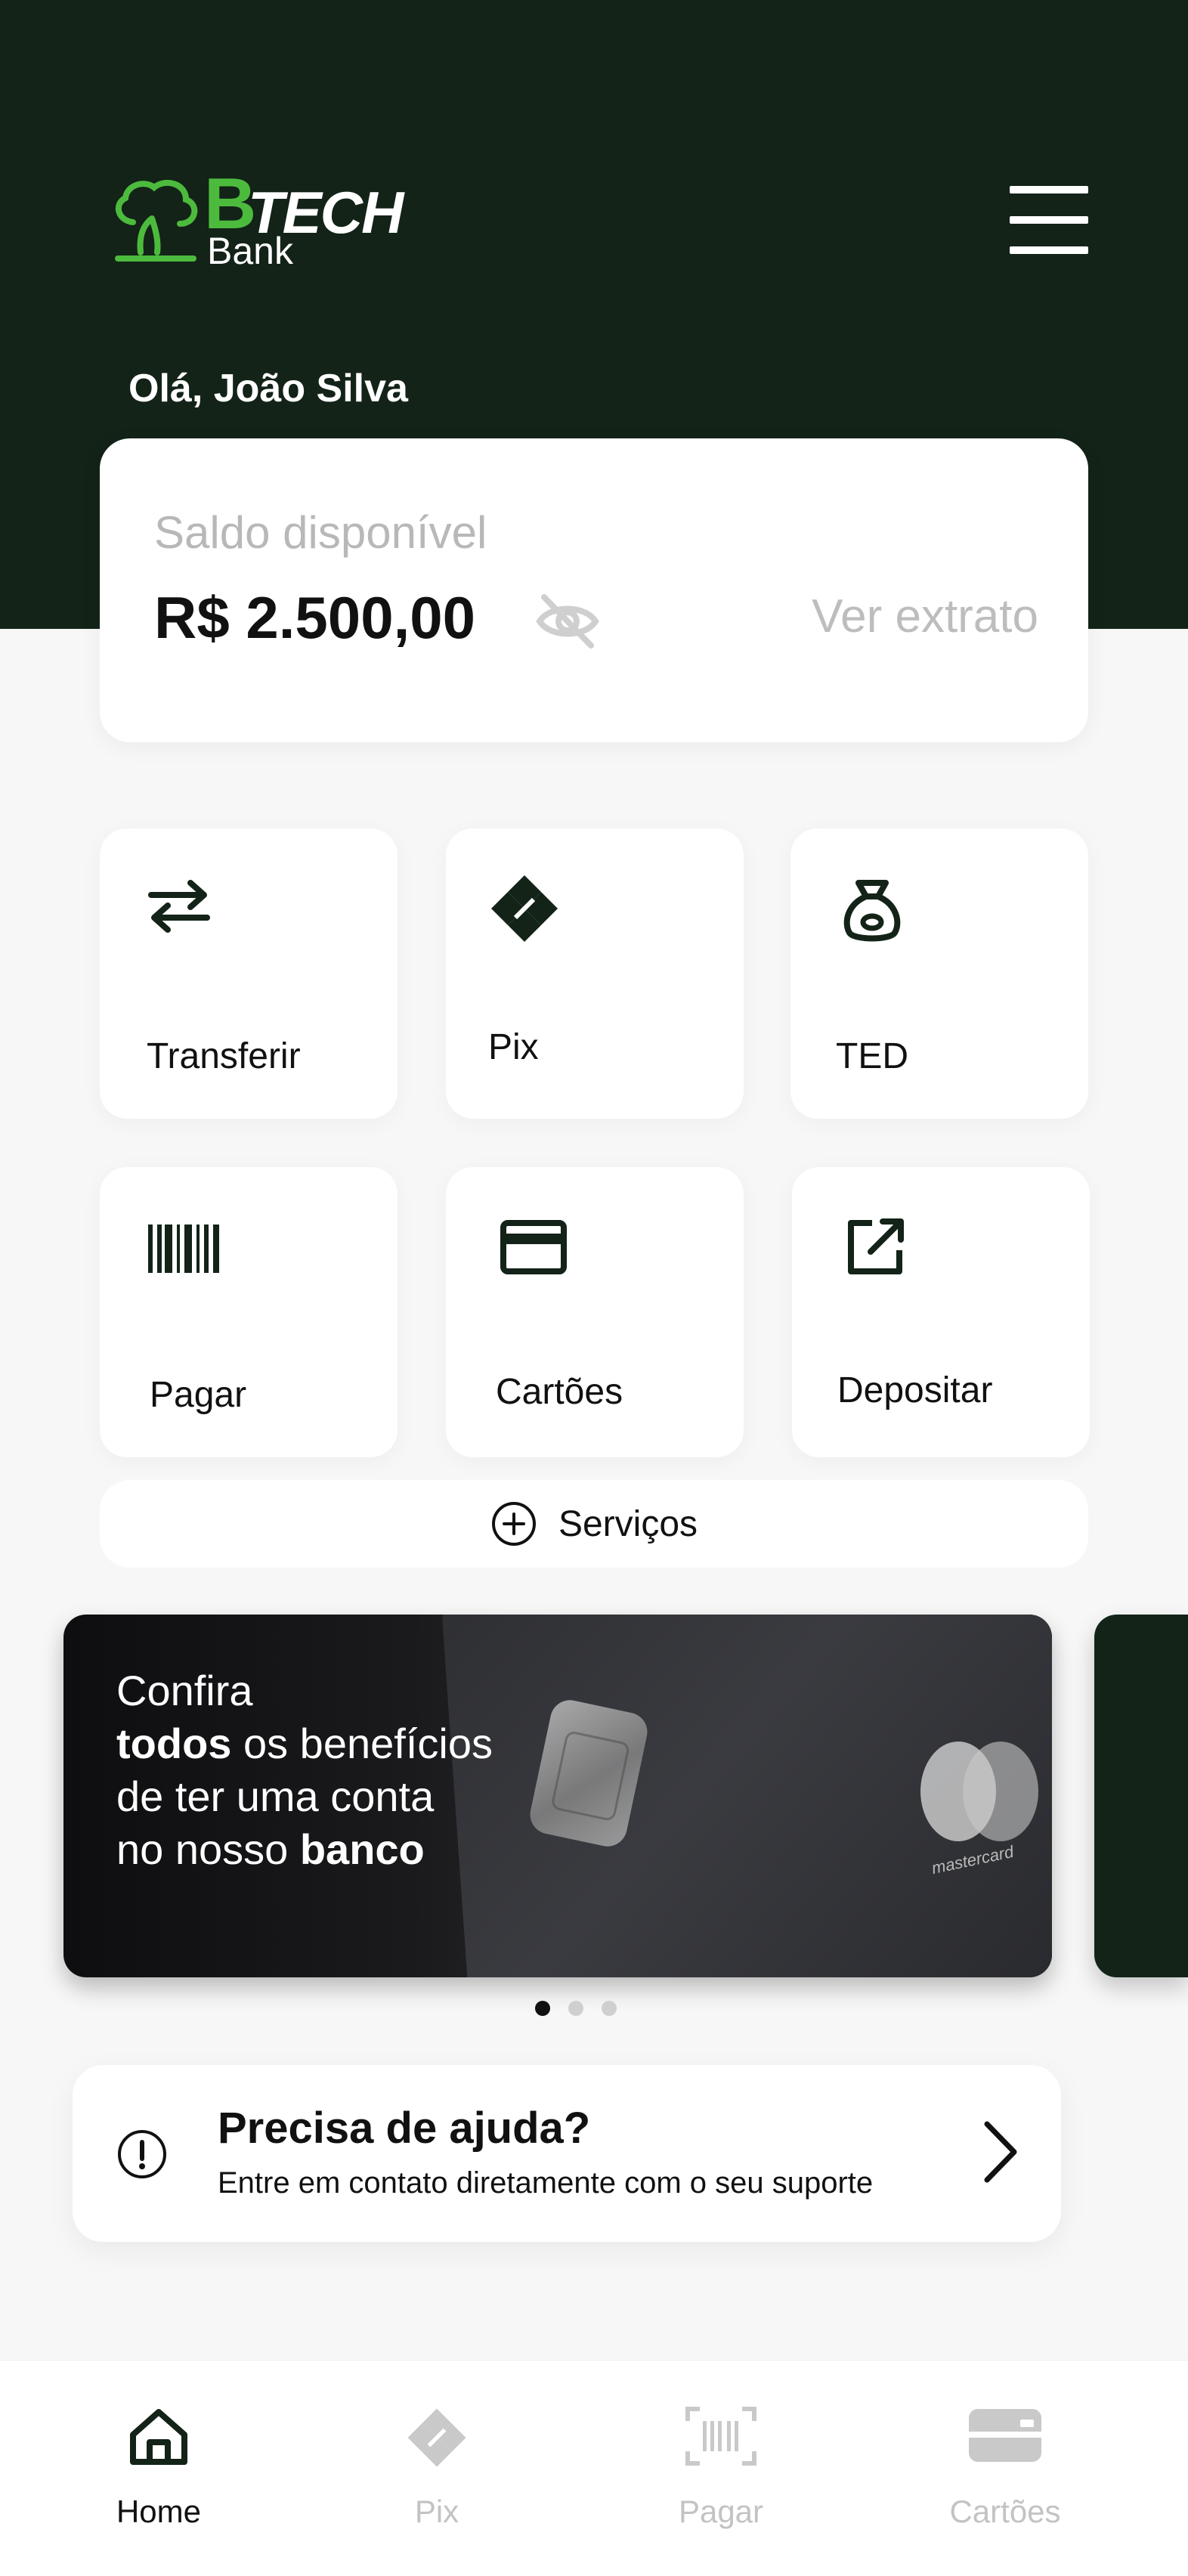  Describe the element at coordinates (276, 1796) in the screenshot. I see `banner-line-3: de ter uma conta` at that location.